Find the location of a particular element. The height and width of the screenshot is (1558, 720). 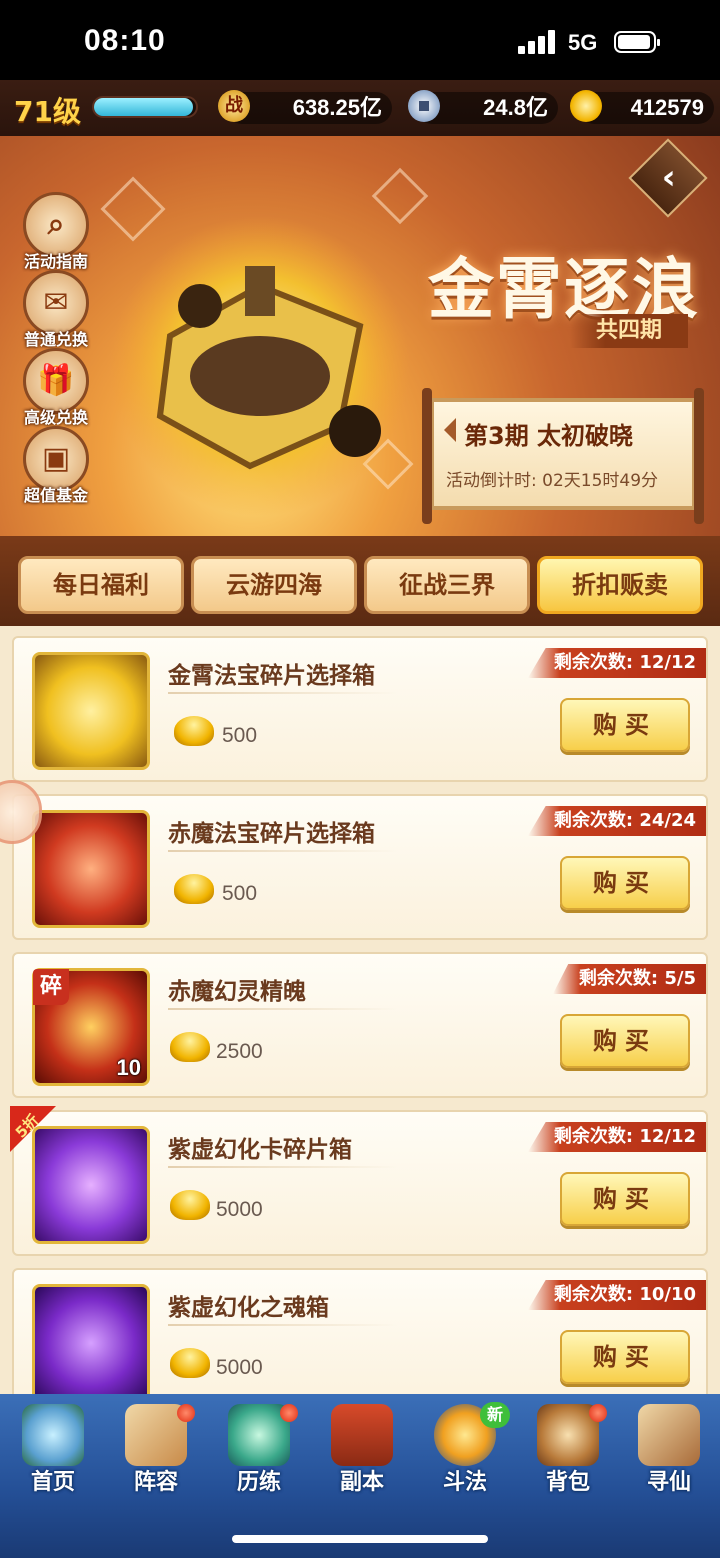

status-time: 08:10 is located at coordinates (125, 40).